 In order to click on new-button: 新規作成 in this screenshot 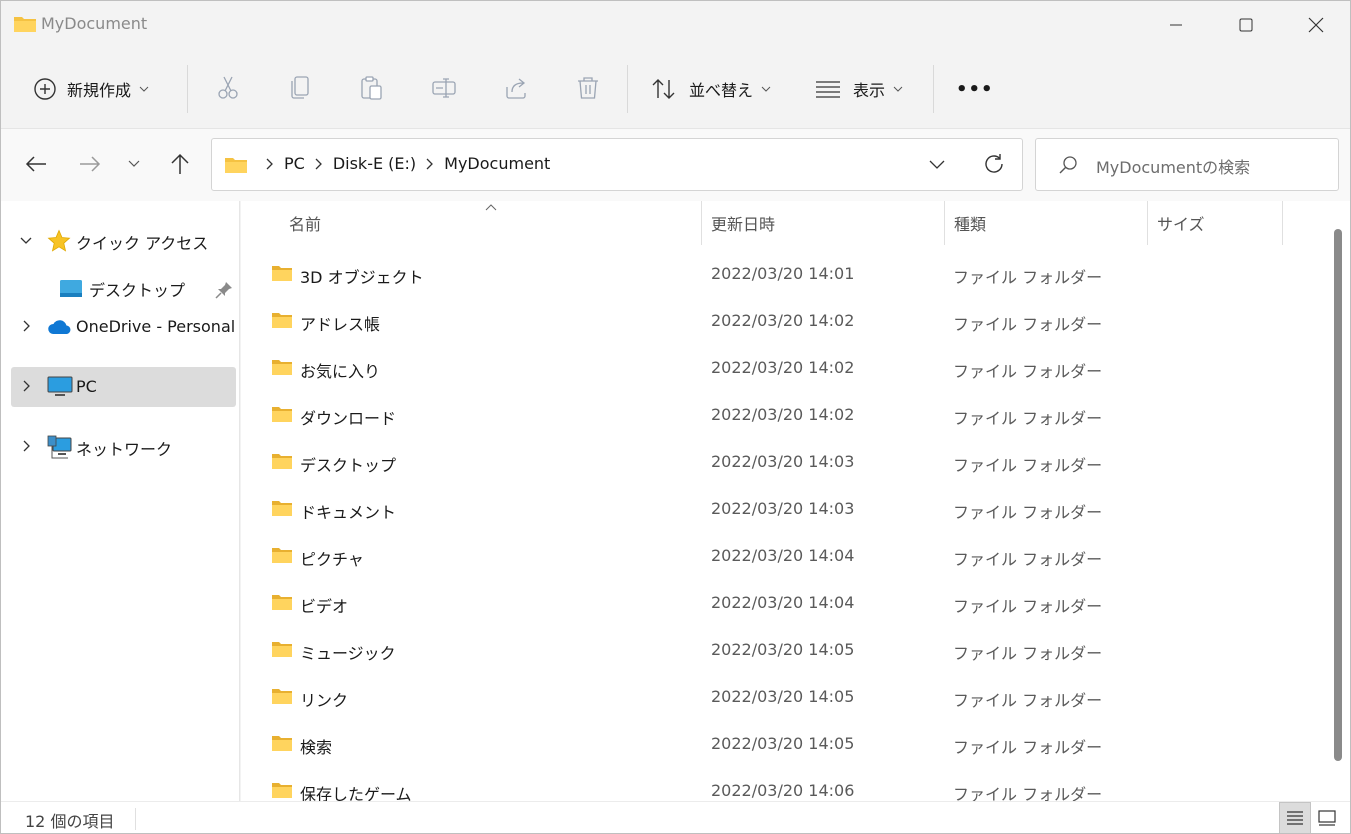, I will do `click(91, 89)`.